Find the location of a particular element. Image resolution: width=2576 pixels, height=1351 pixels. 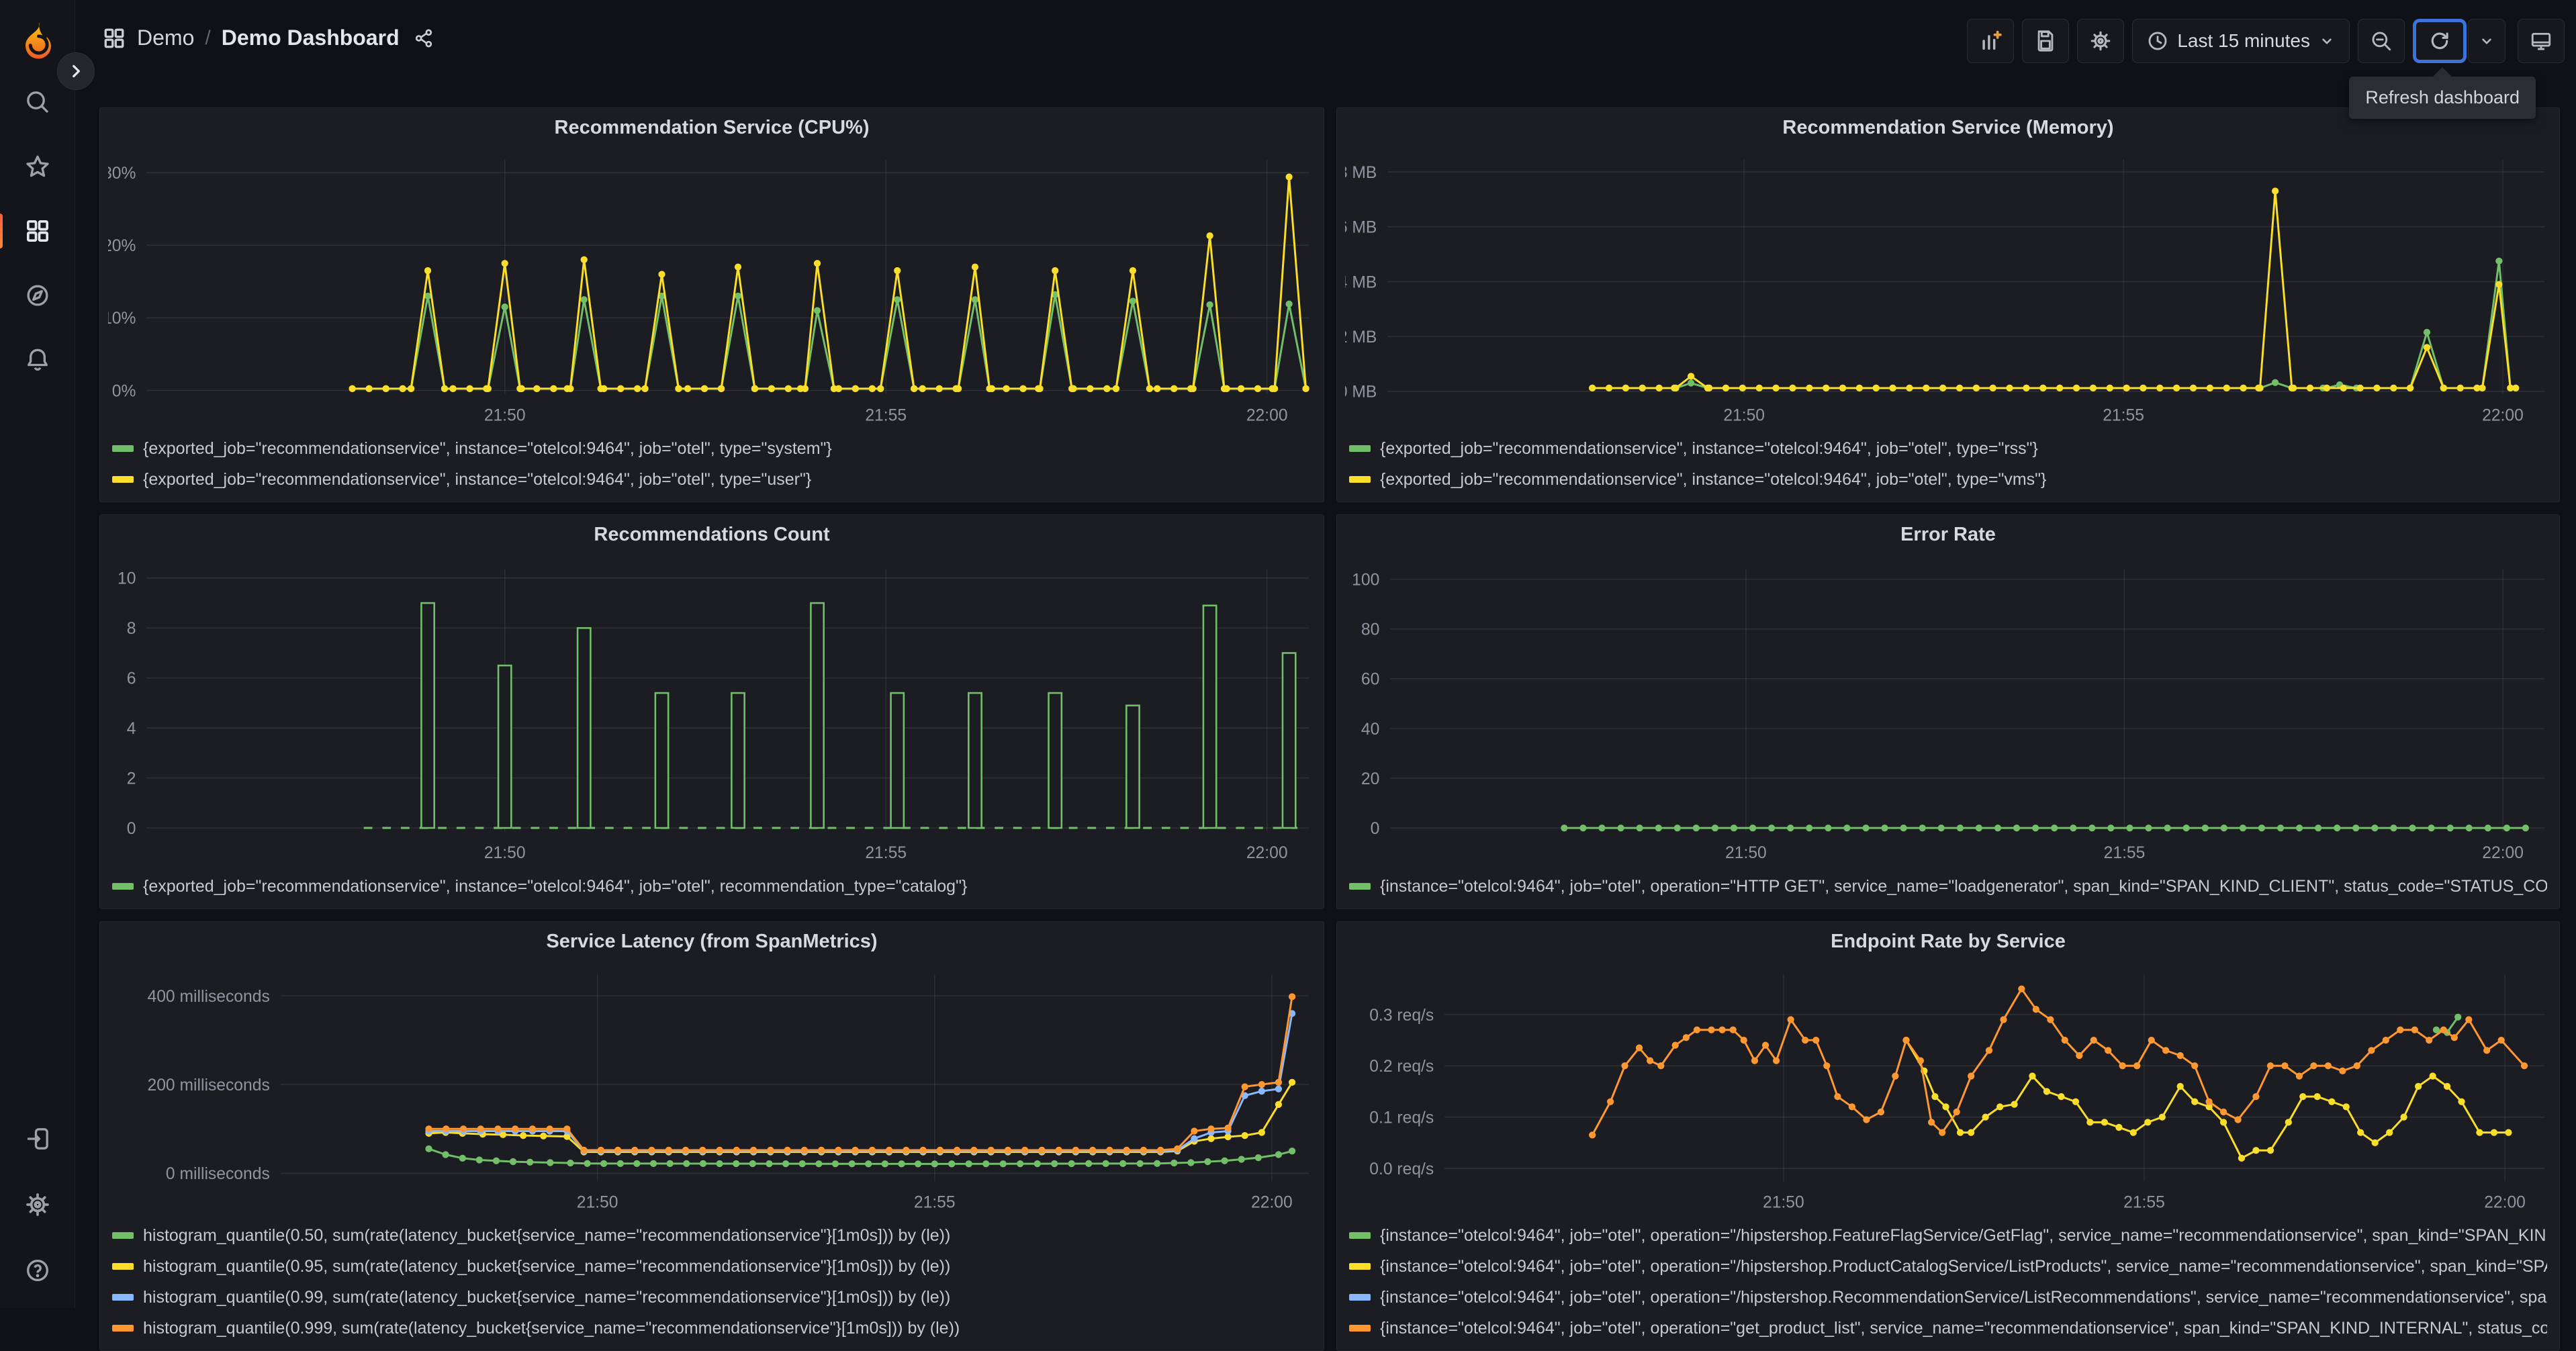

svg-text: 10 is located at coordinates (127, 579).